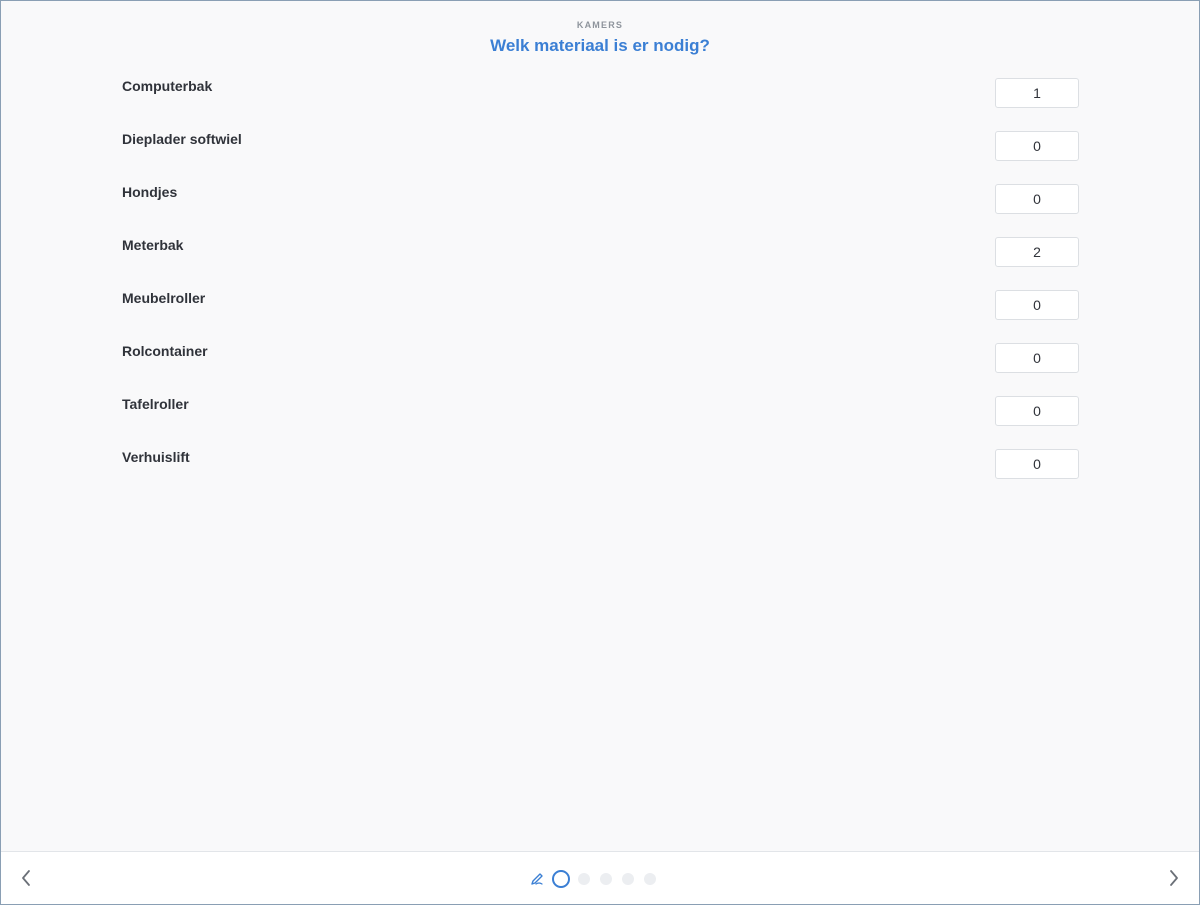  What do you see at coordinates (600, 411) in the screenshot?
I see `material-row: Tafelroller` at bounding box center [600, 411].